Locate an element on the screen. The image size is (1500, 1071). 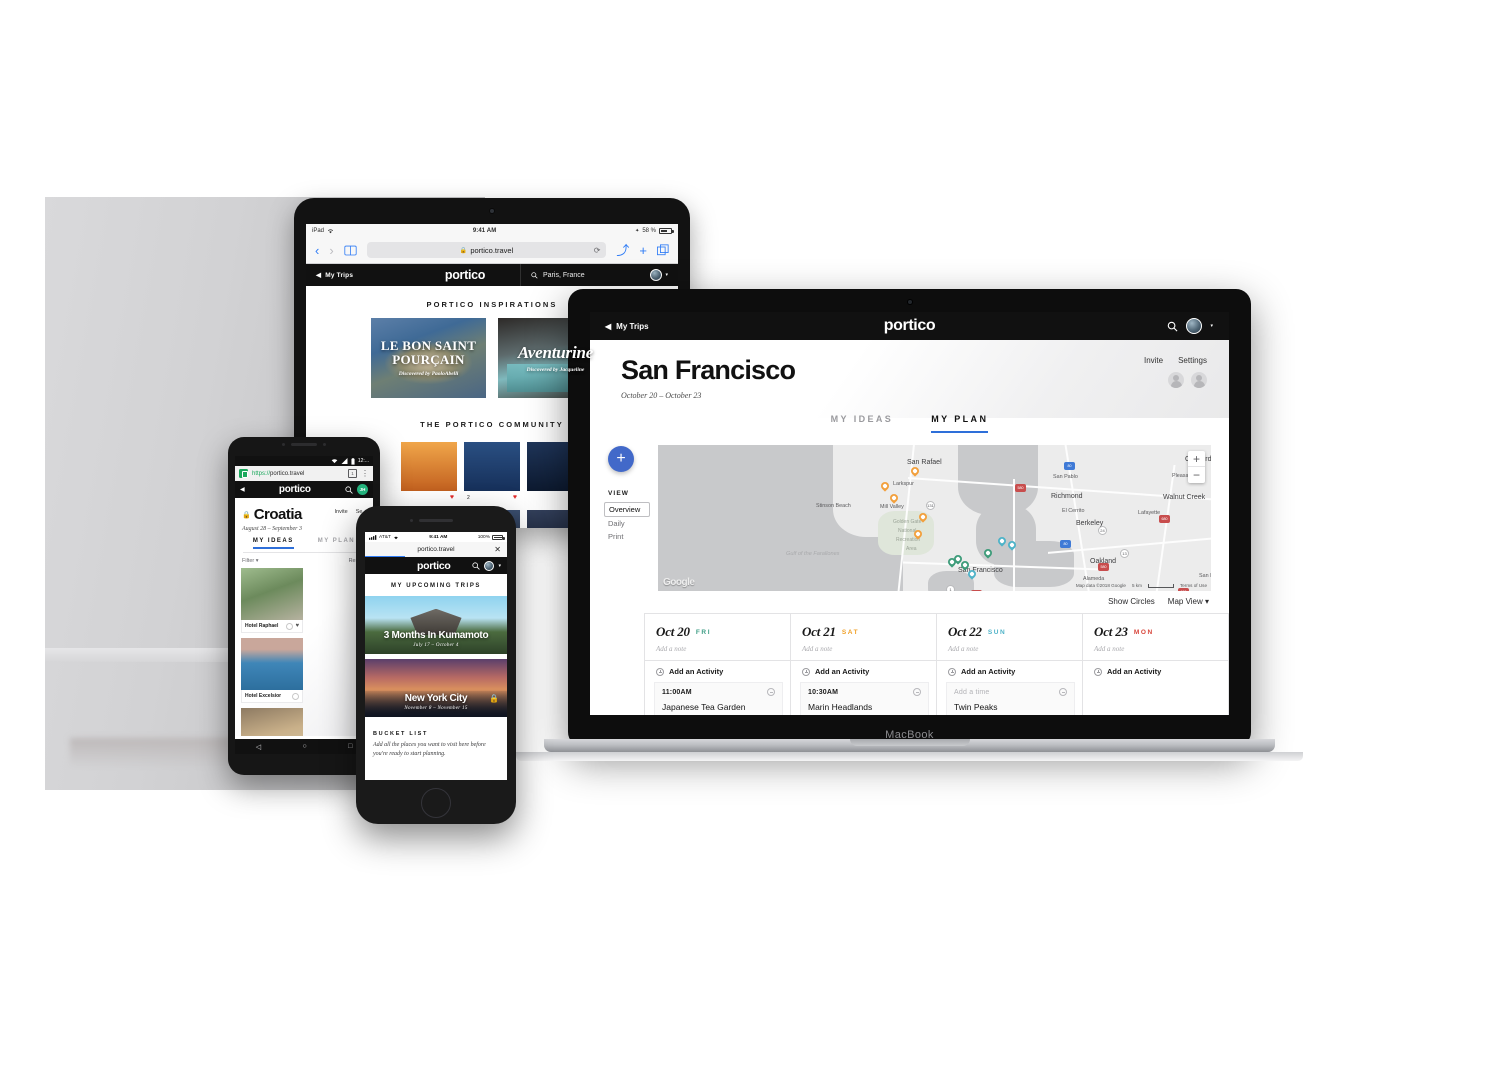
community-card-likes: 2 is located at coordinates (468, 497).